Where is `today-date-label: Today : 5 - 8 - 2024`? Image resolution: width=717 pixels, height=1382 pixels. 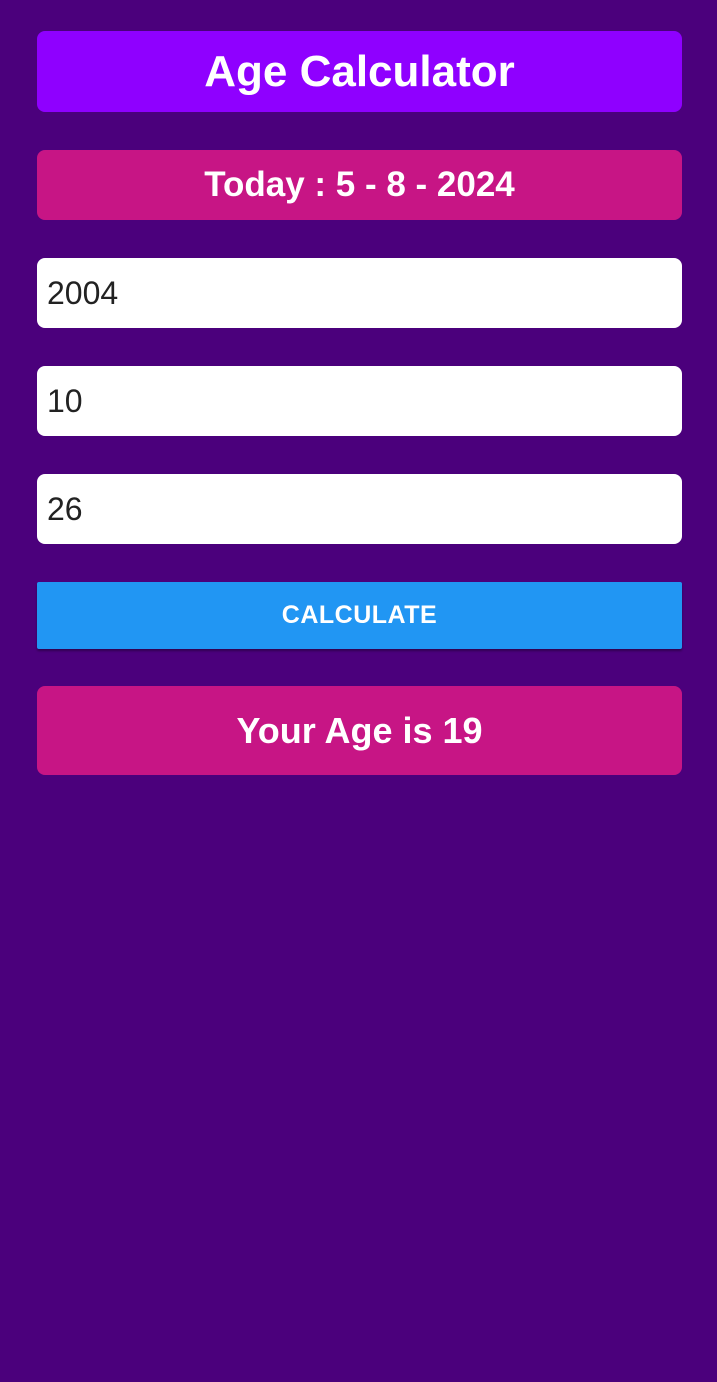 today-date-label: Today : 5 - 8 - 2024 is located at coordinates (359, 185).